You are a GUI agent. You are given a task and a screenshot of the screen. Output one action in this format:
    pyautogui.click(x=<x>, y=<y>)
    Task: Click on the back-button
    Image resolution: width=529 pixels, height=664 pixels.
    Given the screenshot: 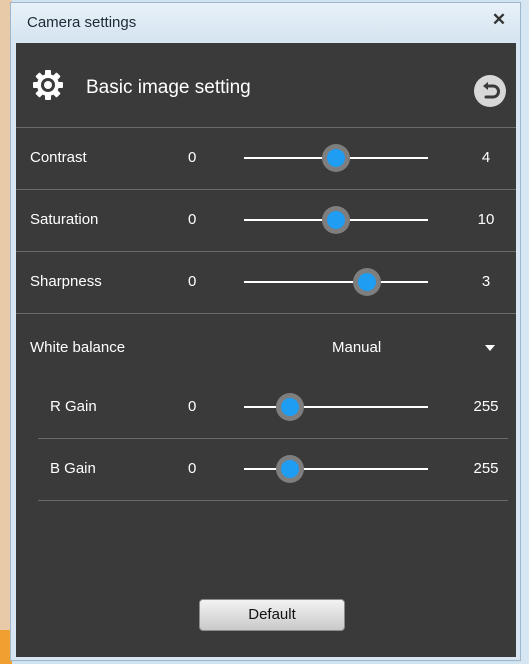 What is the action you would take?
    pyautogui.click(x=490, y=91)
    